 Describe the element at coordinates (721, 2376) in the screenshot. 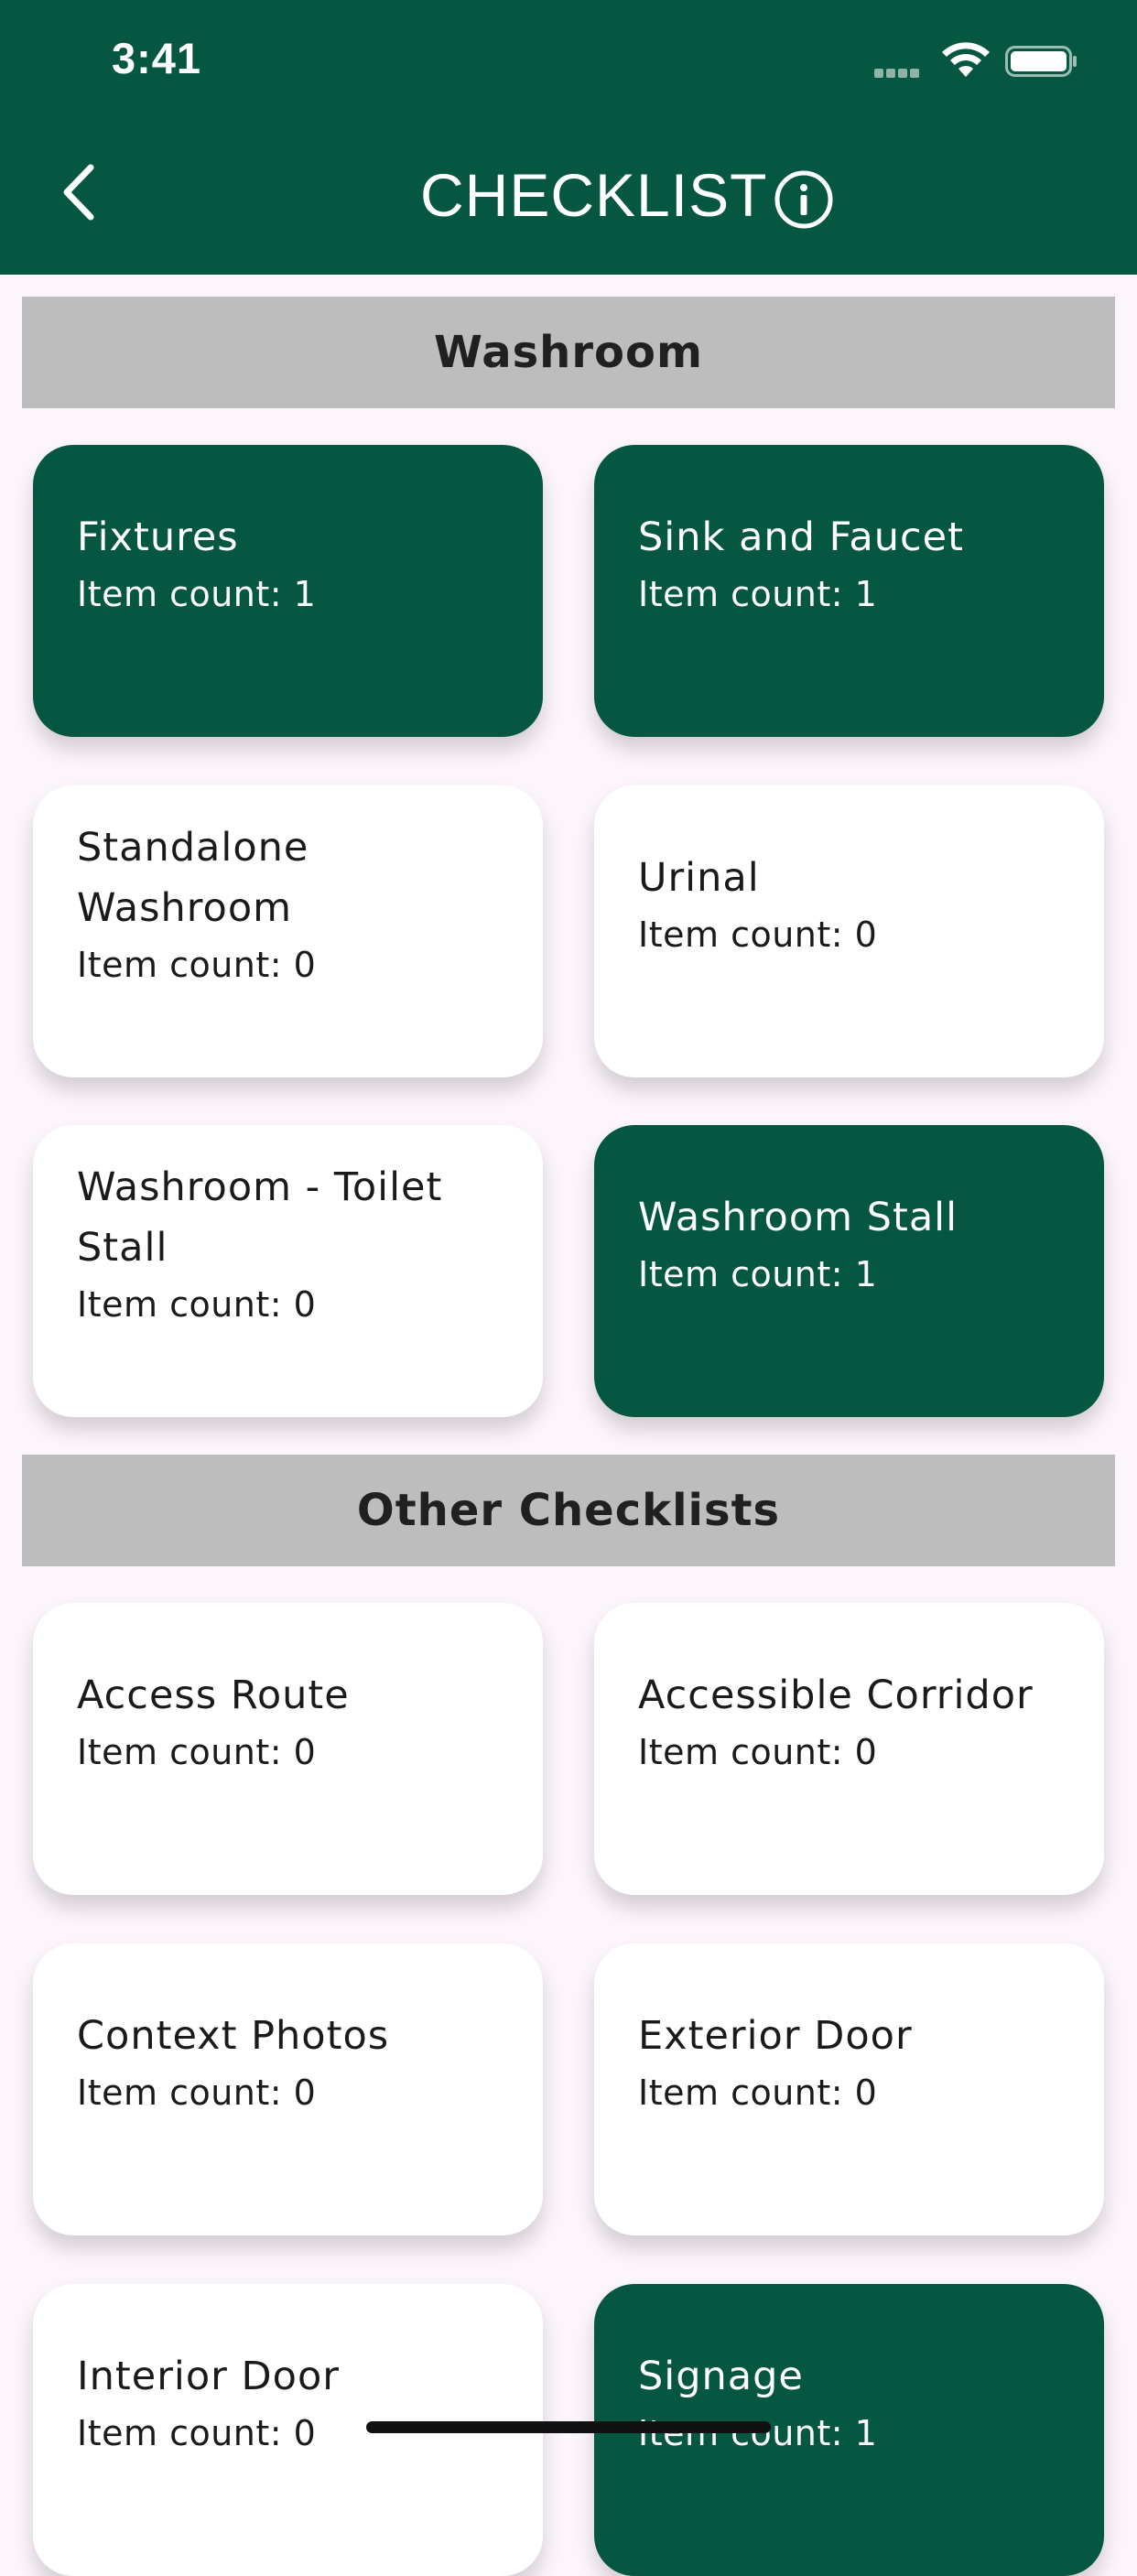

I see `card-title: Signage` at that location.